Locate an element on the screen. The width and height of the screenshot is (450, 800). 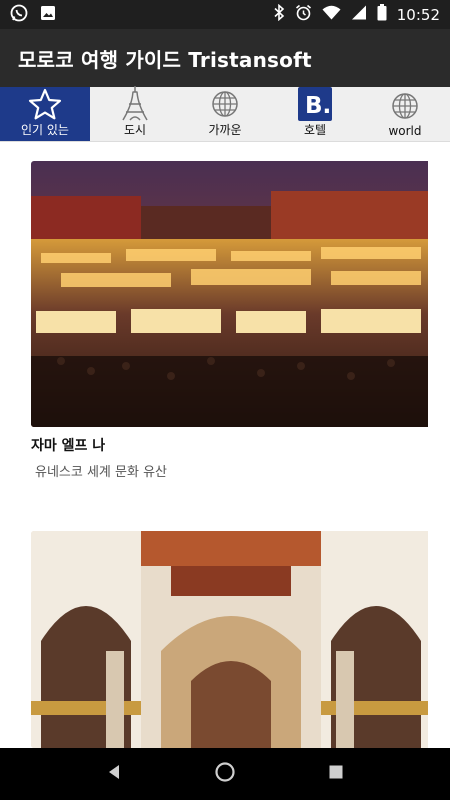
tab-cities-label: 도시 is located at coordinates (135, 130).